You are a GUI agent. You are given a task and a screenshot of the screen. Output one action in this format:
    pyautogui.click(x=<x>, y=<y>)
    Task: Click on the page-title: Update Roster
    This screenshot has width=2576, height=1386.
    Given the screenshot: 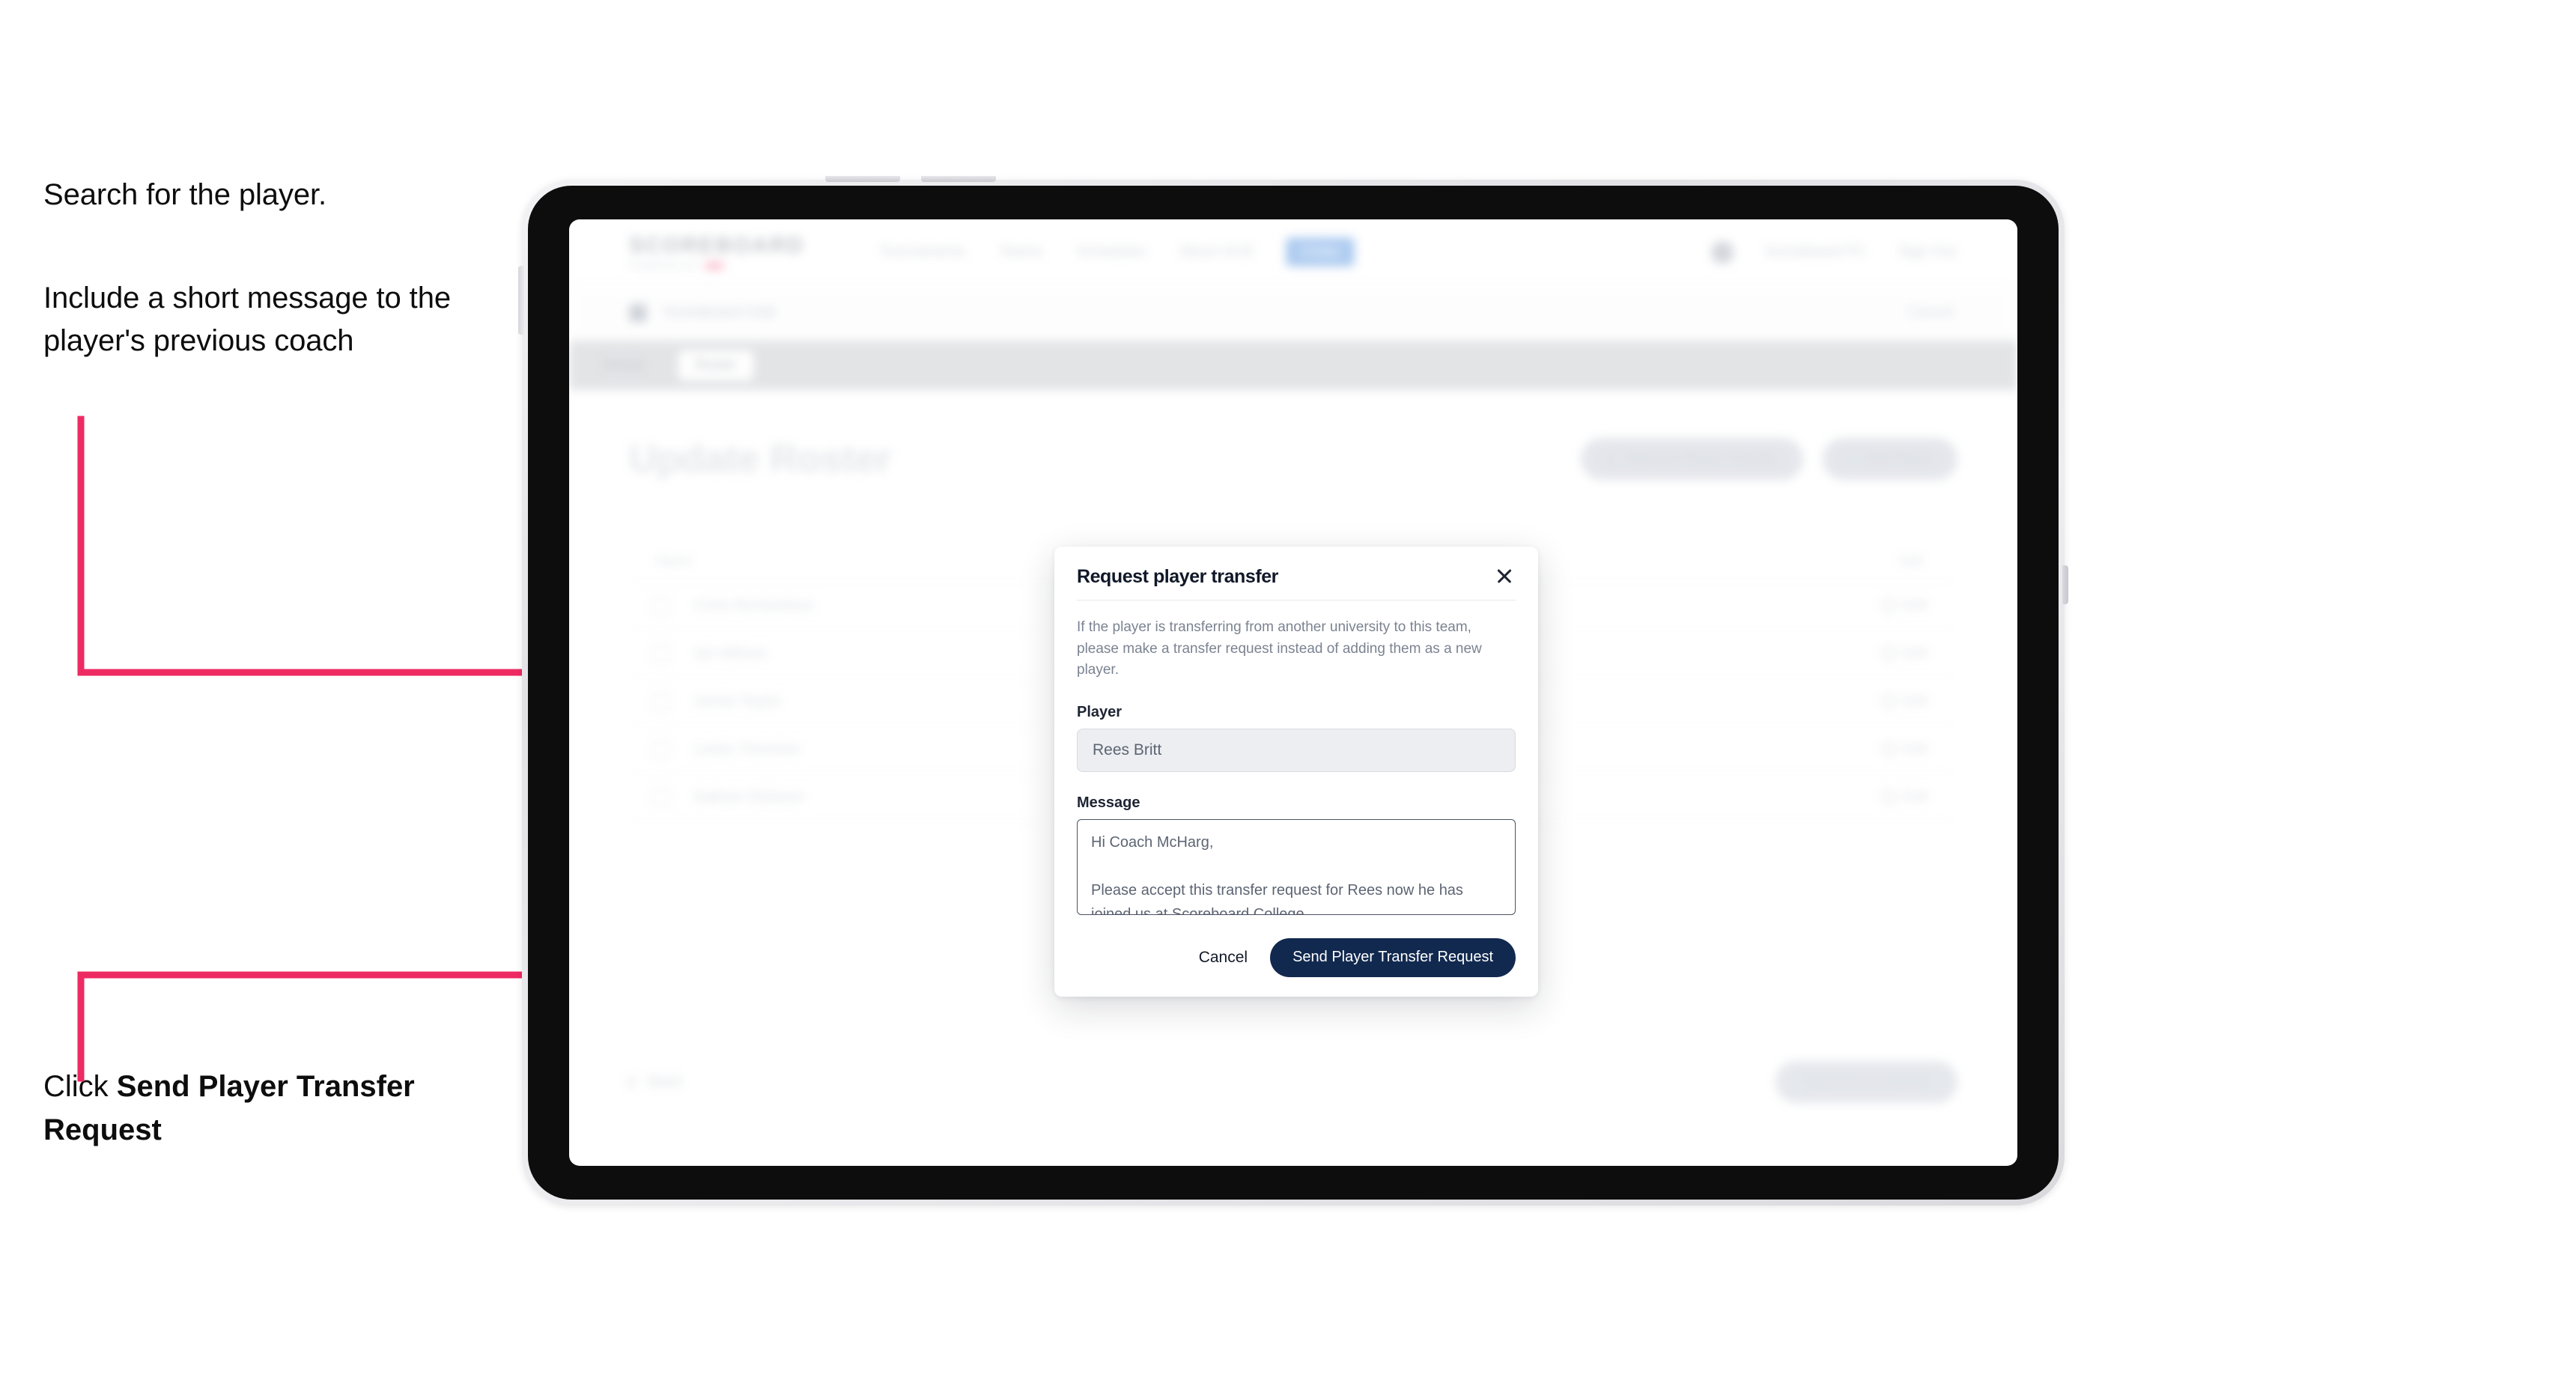 What is the action you would take?
    pyautogui.click(x=760, y=459)
    